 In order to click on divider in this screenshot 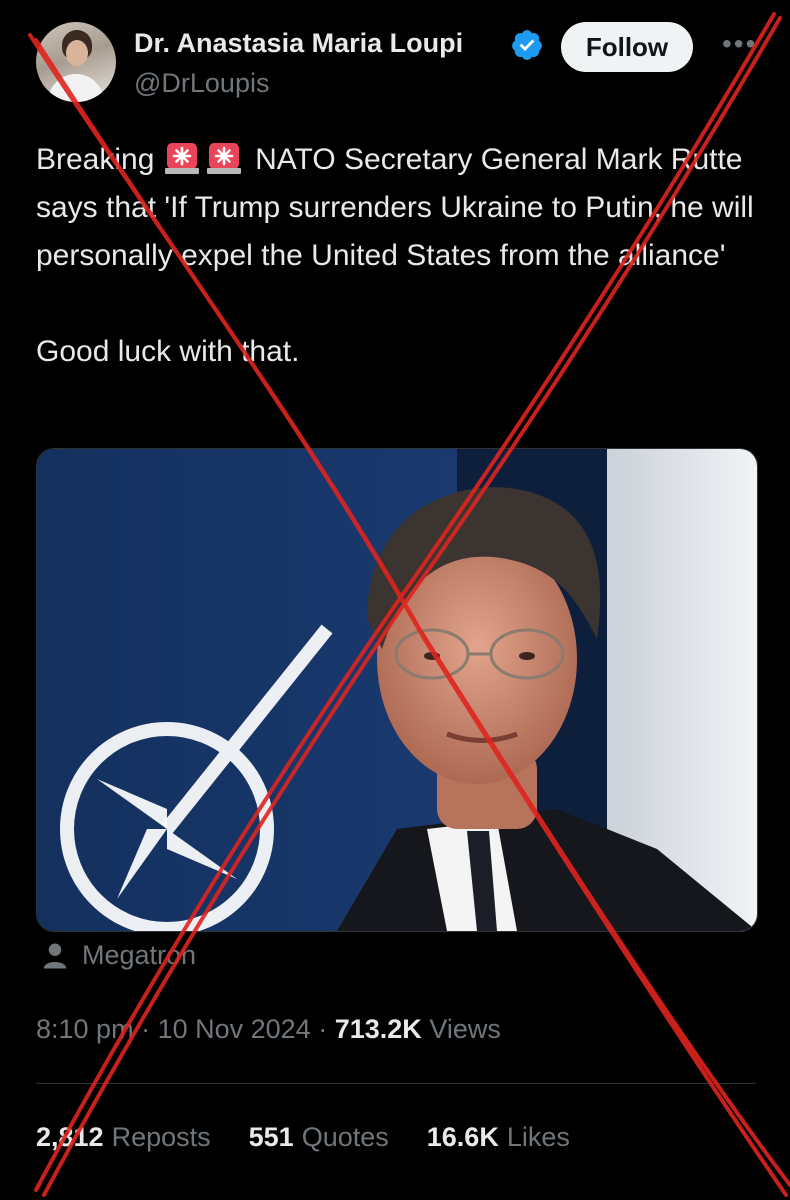, I will do `click(396, 1083)`.